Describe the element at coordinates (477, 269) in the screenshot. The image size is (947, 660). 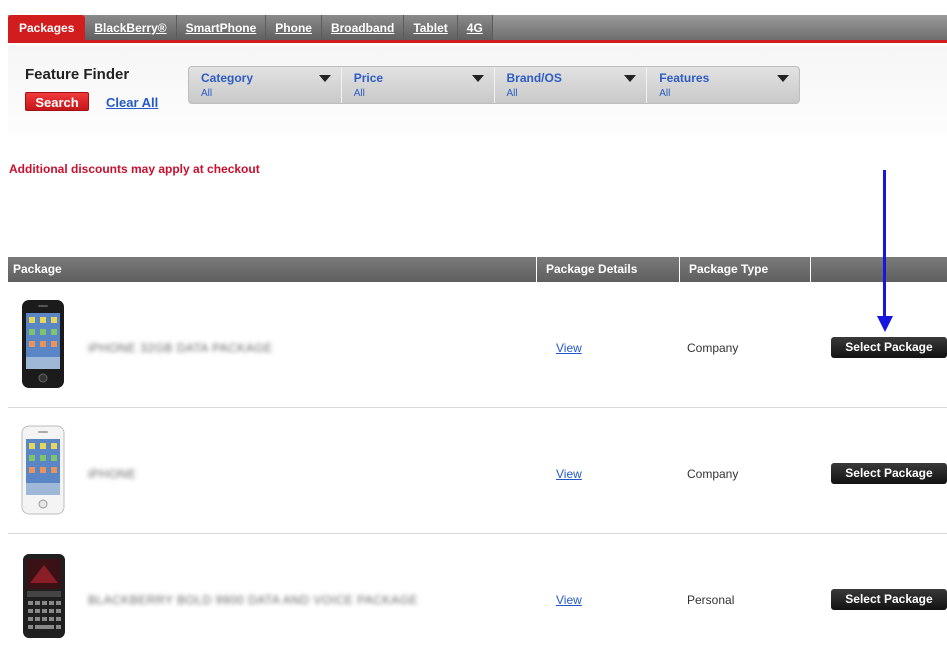
I see `table-header: Package Package Details Package Type` at that location.